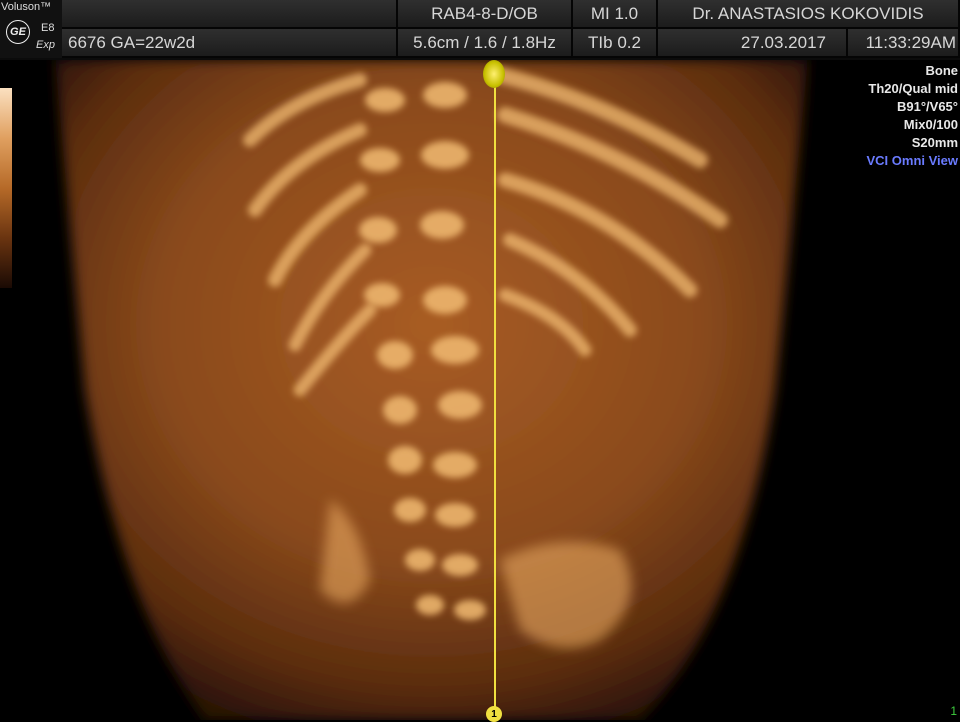  I want to click on voluson-logo: Voluson™ GE E8 Exp, so click(31, 29).